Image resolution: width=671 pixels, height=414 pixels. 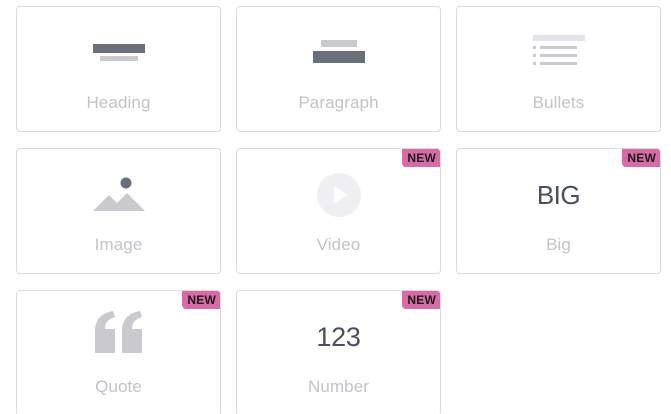 I want to click on block-big: NEW BIG Big, so click(x=558, y=211).